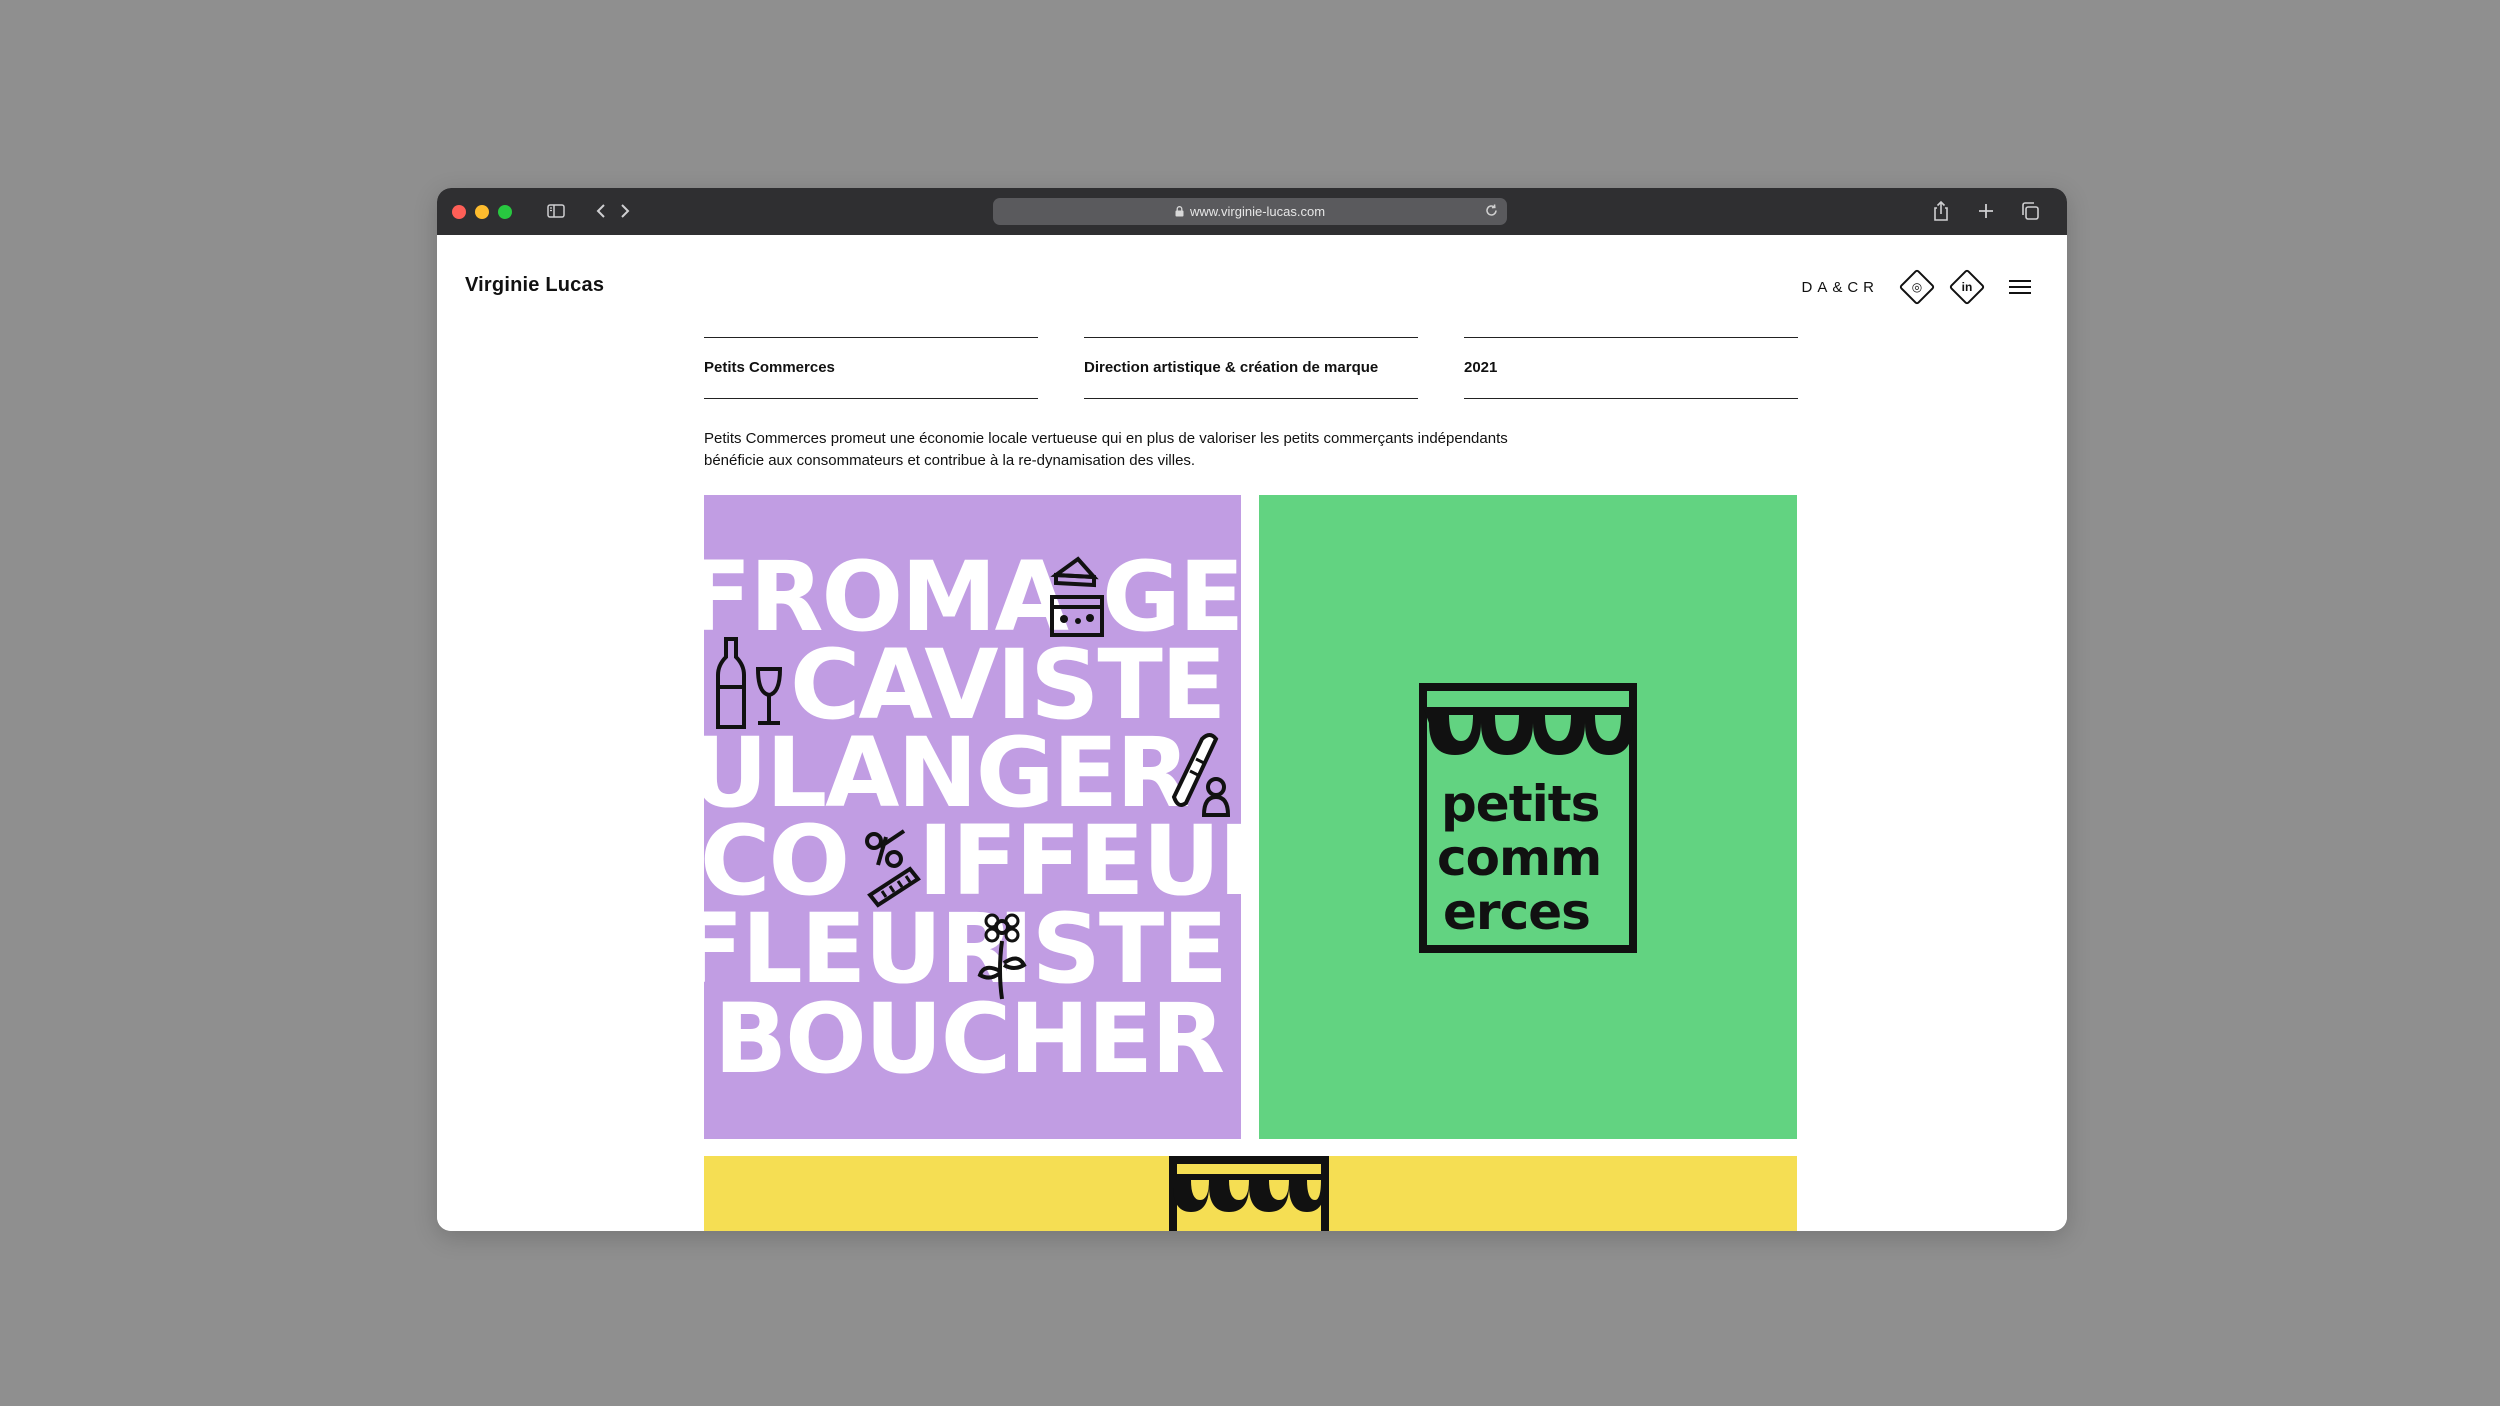 Image resolution: width=2500 pixels, height=1406 pixels. What do you see at coordinates (556, 211) in the screenshot?
I see `sidebar-toggle-icon` at bounding box center [556, 211].